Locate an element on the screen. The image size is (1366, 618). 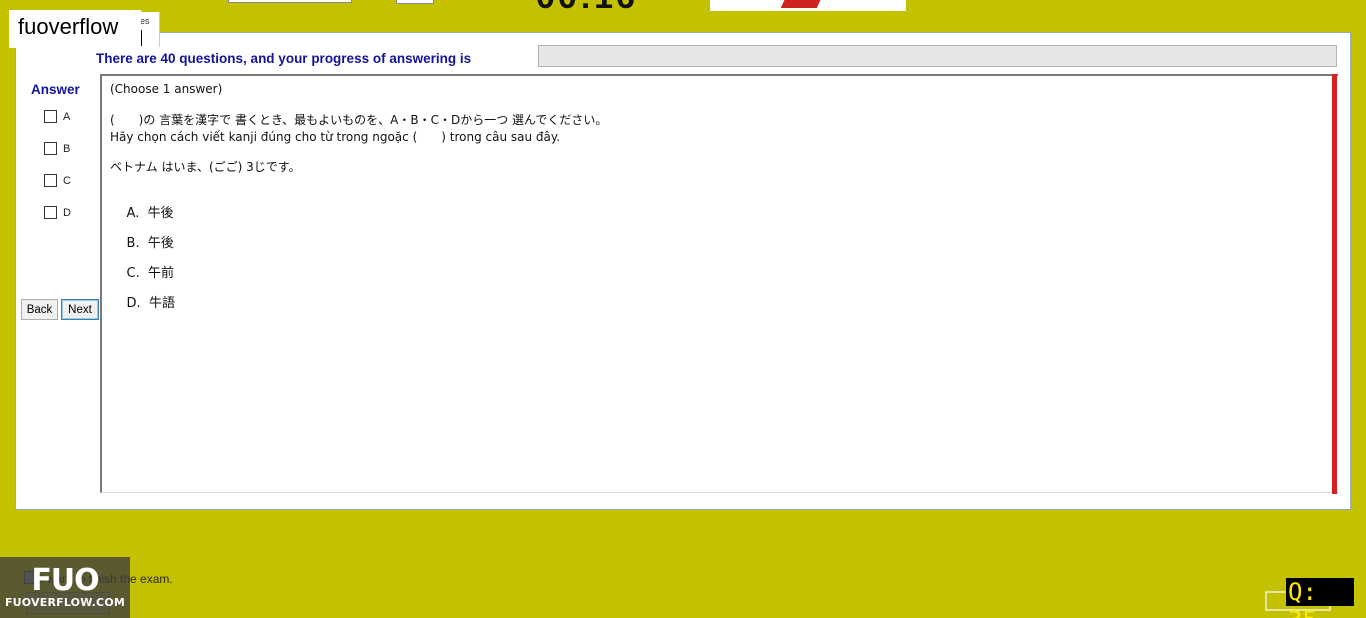
next-button: Next is located at coordinates (80, 309).